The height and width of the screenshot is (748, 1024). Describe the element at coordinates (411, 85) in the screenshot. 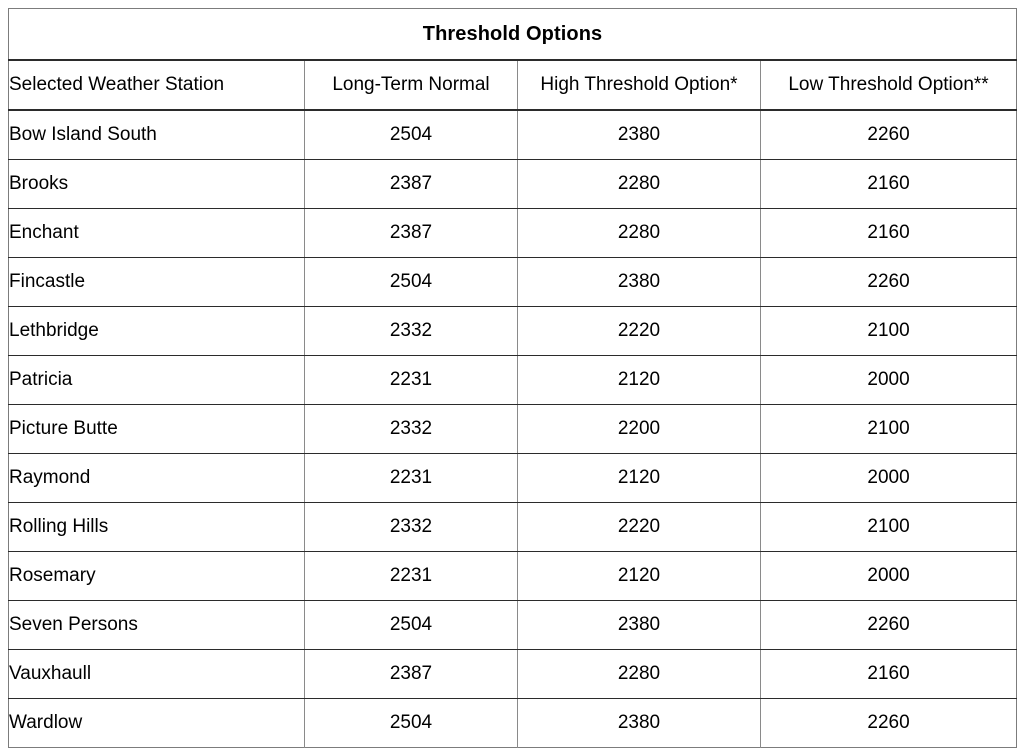

I see `column-header-long-term-normal: Long-Term Normal` at that location.